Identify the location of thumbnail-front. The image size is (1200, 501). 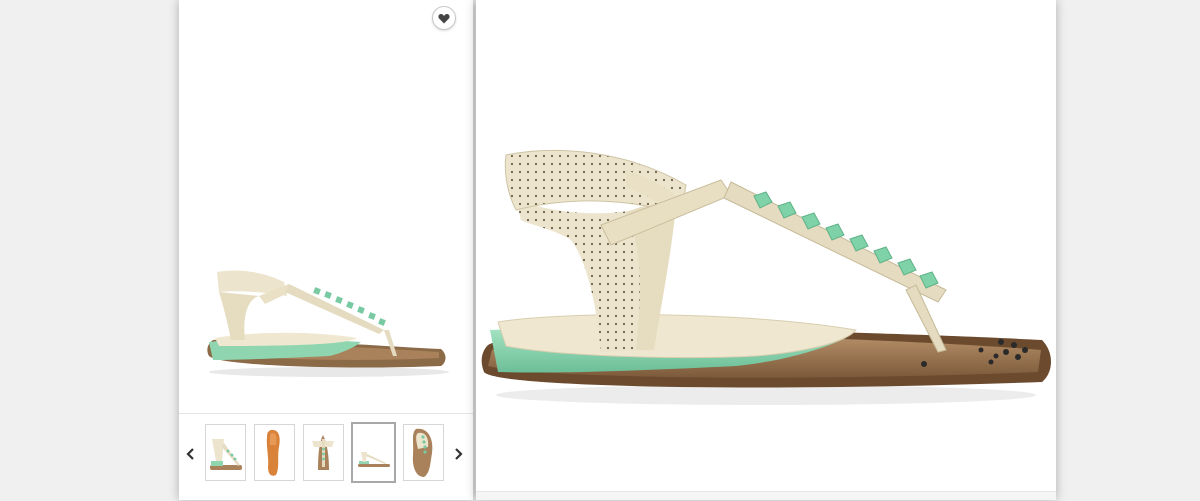
(323, 452).